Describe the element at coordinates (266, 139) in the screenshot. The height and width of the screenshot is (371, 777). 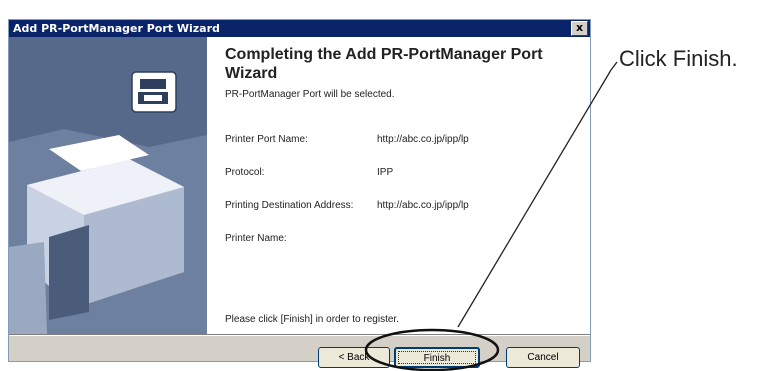
I see `field-label: Printer Port Name:` at that location.